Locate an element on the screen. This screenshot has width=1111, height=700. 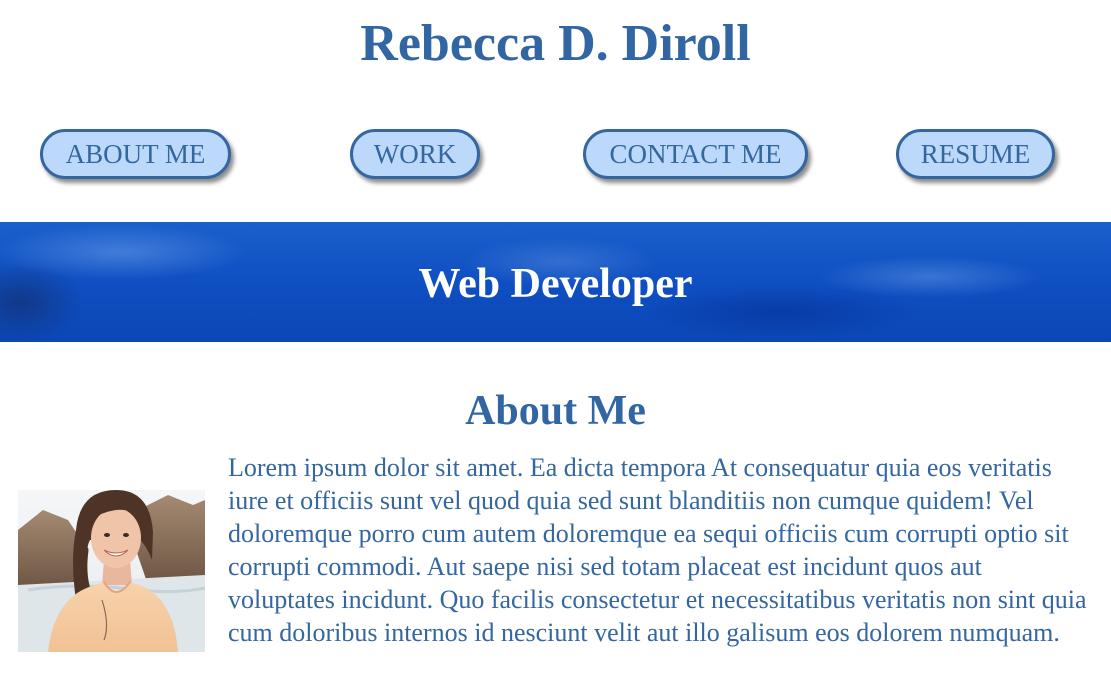
main-nav: ABOUT ME WORK CONTACT ME RESUME is located at coordinates (555, 156).